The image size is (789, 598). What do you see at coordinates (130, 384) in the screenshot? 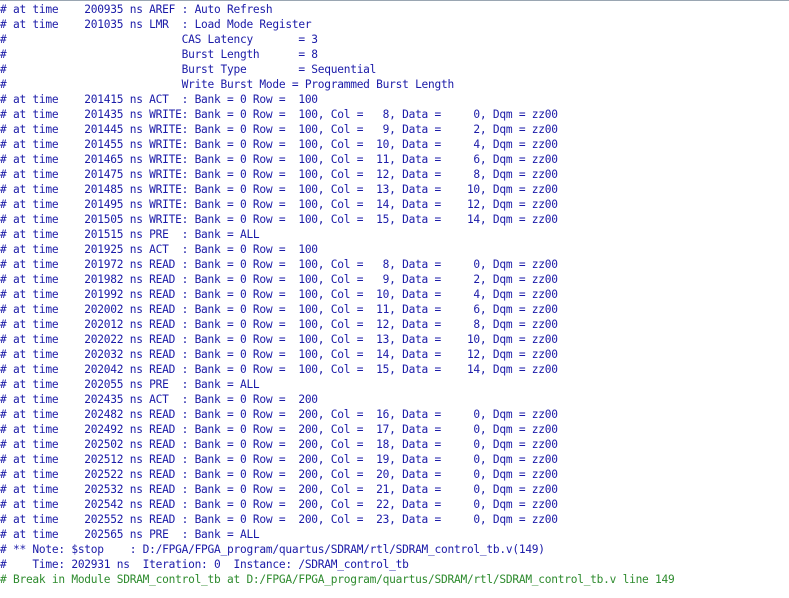
I see `transcript-line: # at time 202055 ns PRE : Bank = ALL` at bounding box center [130, 384].